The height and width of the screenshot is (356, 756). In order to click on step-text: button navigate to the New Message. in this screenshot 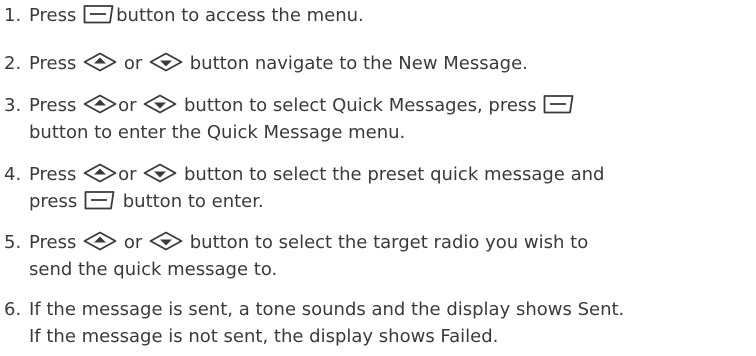, I will do `click(358, 63)`.